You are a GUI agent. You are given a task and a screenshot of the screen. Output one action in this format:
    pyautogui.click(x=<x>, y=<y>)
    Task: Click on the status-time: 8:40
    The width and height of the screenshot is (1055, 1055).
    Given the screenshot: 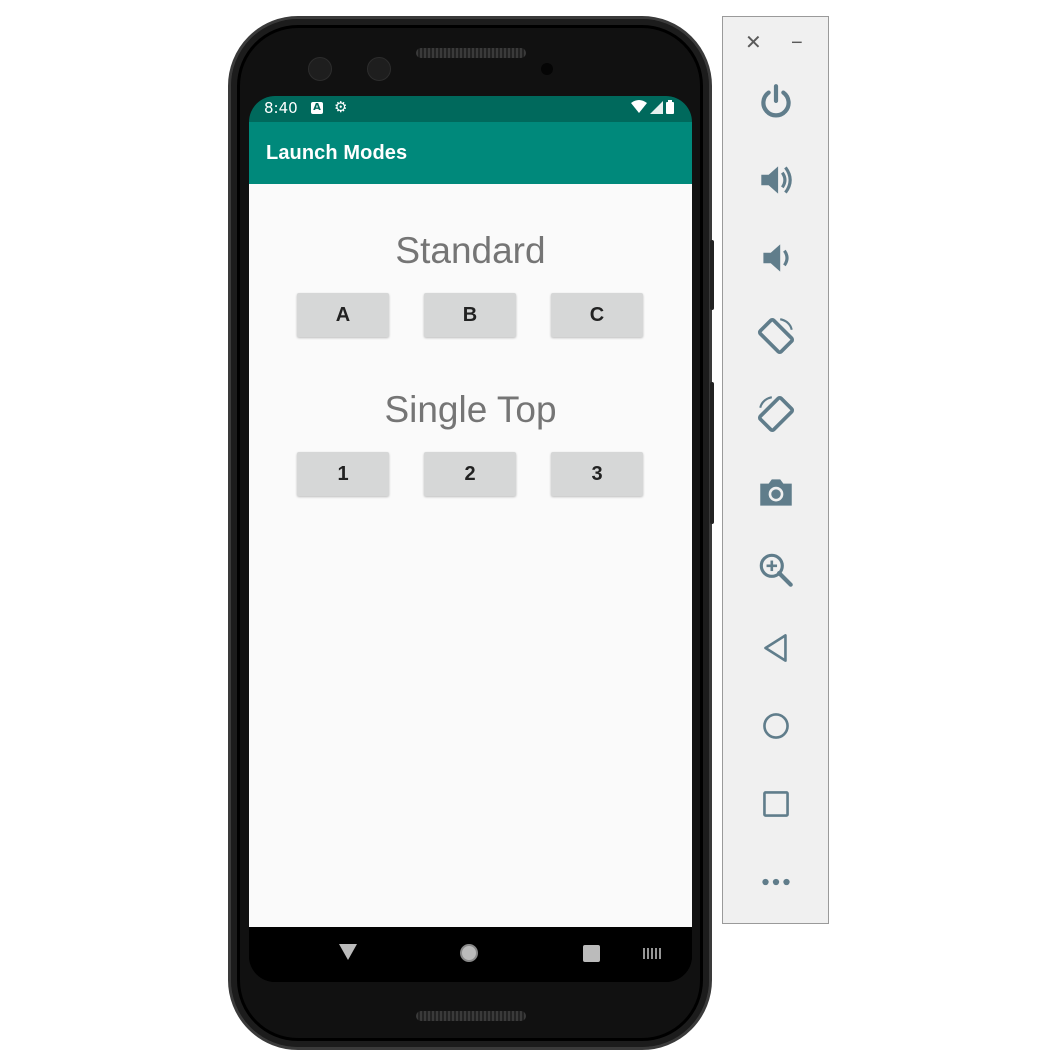 What is the action you would take?
    pyautogui.click(x=281, y=108)
    